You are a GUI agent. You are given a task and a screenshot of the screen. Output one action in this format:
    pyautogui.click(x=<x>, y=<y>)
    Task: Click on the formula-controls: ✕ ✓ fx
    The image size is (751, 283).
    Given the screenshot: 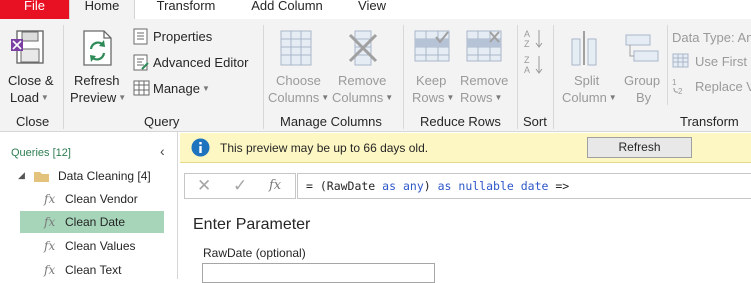 What is the action you would take?
    pyautogui.click(x=240, y=186)
    